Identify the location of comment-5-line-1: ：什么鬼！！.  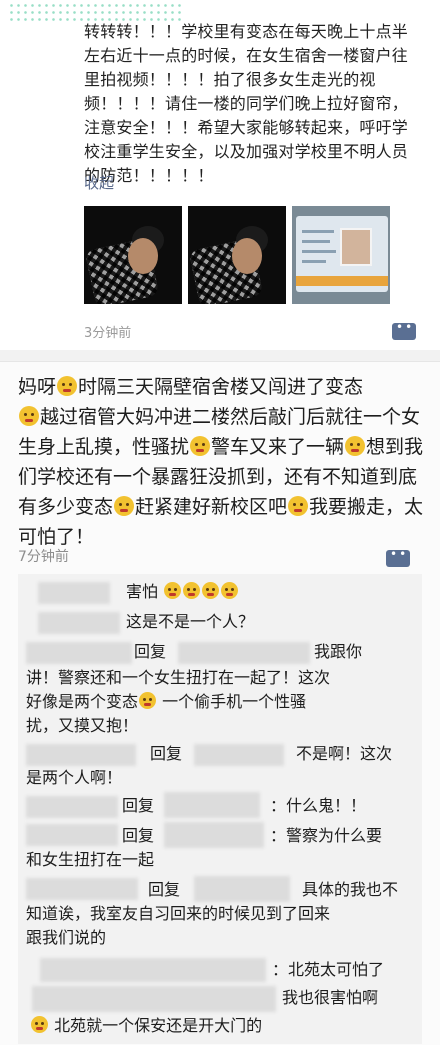
(318, 805).